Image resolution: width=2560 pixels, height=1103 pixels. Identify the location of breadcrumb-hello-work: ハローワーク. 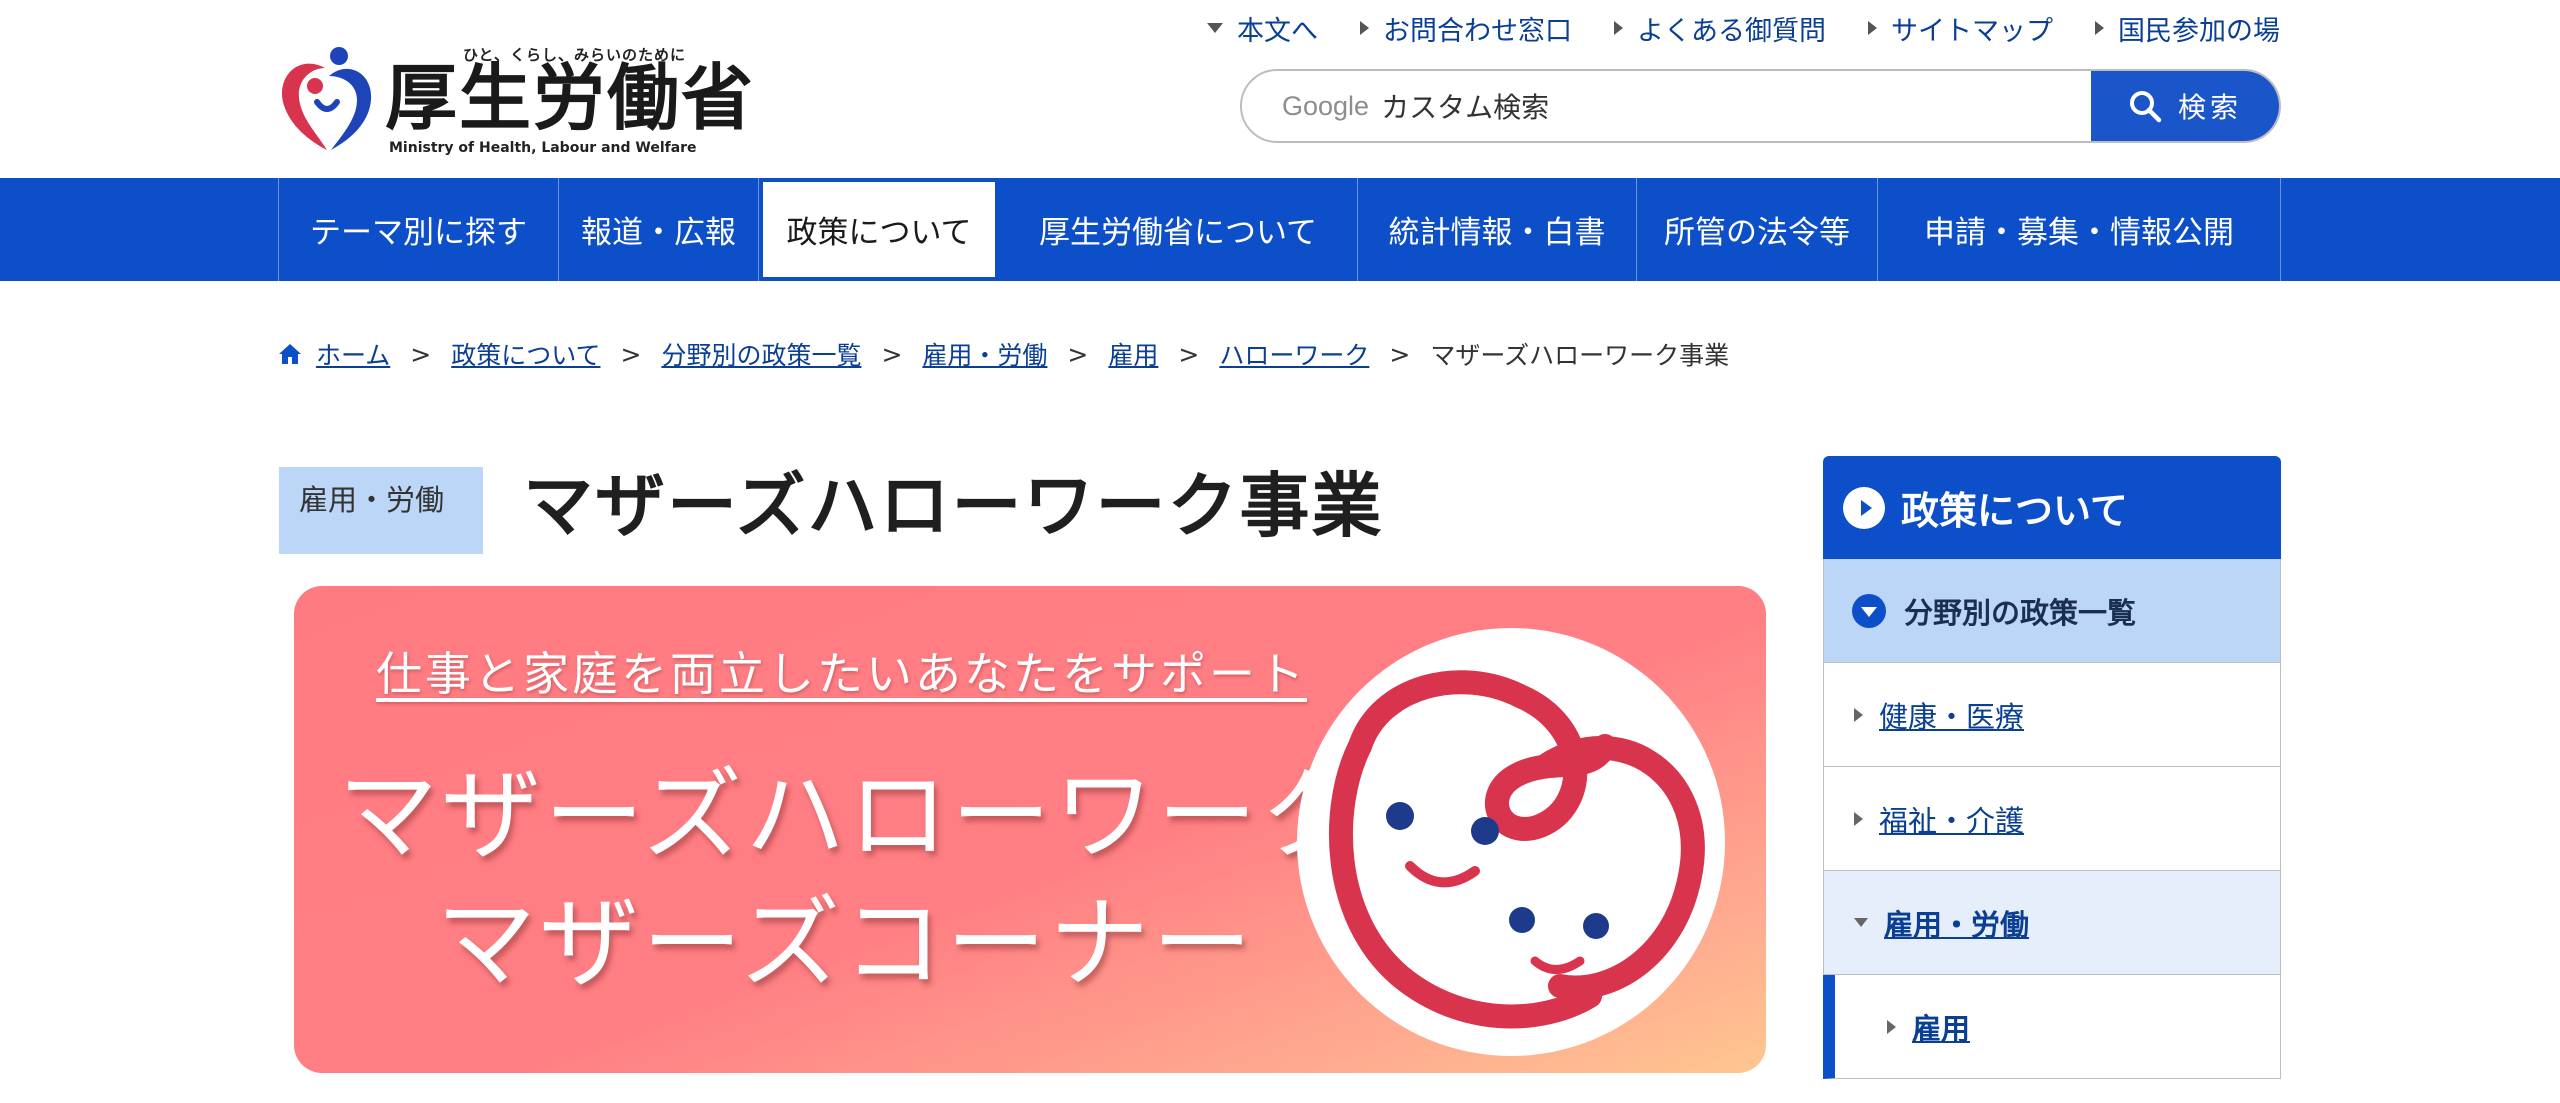
(1294, 354).